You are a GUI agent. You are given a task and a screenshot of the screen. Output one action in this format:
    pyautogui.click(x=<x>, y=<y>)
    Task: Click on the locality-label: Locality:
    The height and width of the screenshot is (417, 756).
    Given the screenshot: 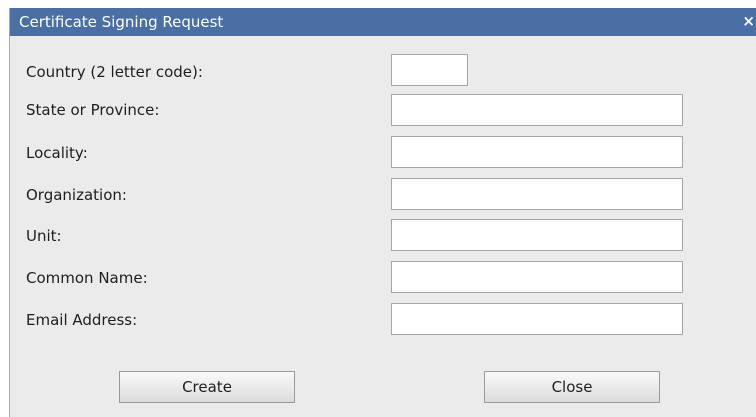 What is the action you would take?
    pyautogui.click(x=57, y=153)
    